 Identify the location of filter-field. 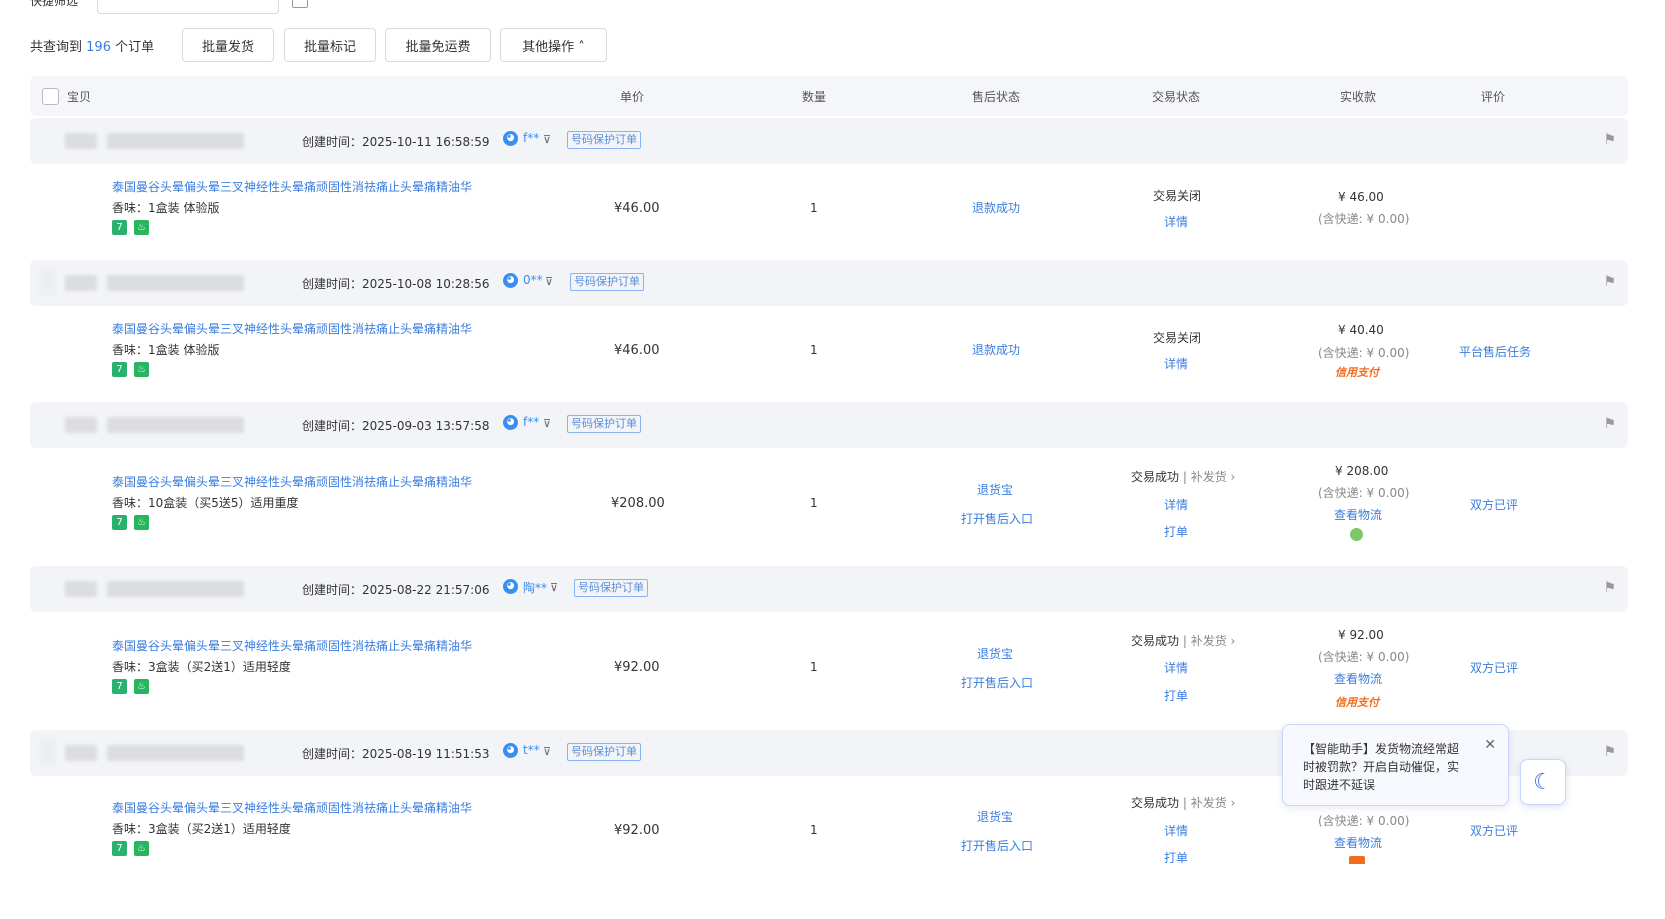
(188, 7).